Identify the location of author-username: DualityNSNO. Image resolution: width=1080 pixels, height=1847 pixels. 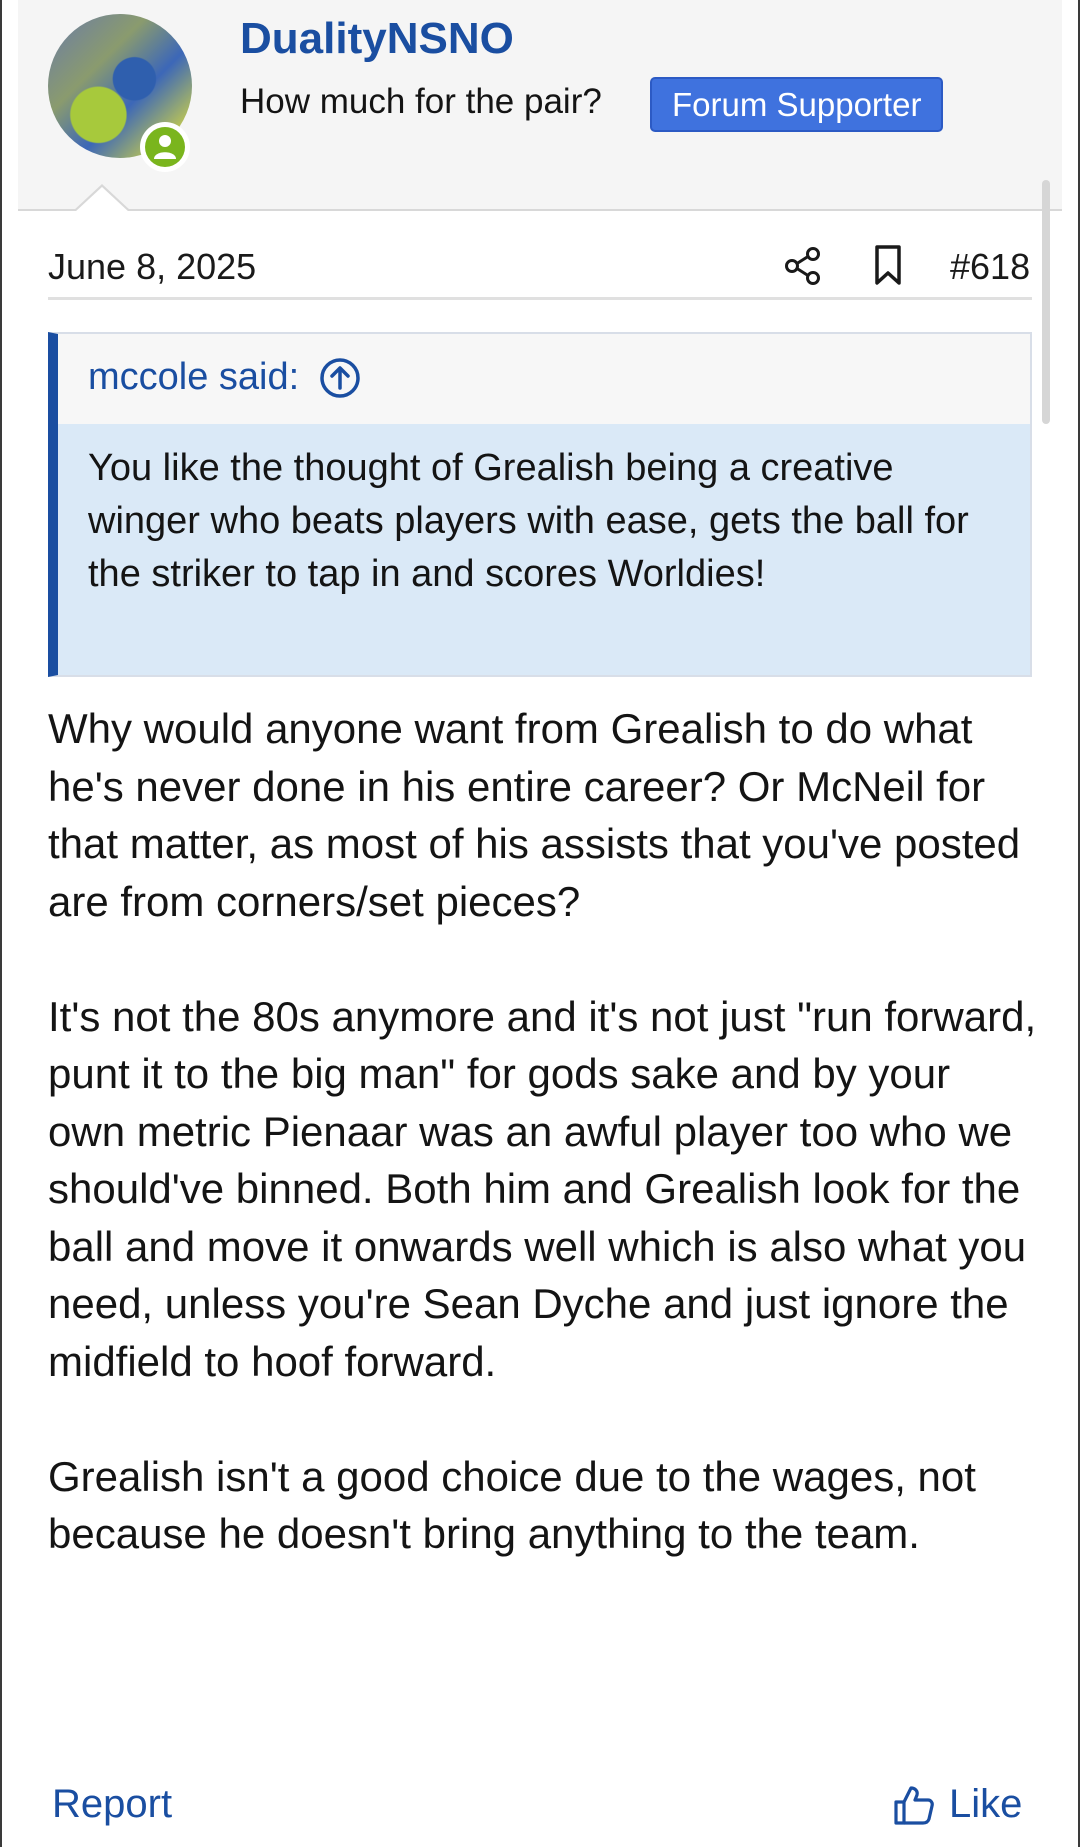
(377, 39).